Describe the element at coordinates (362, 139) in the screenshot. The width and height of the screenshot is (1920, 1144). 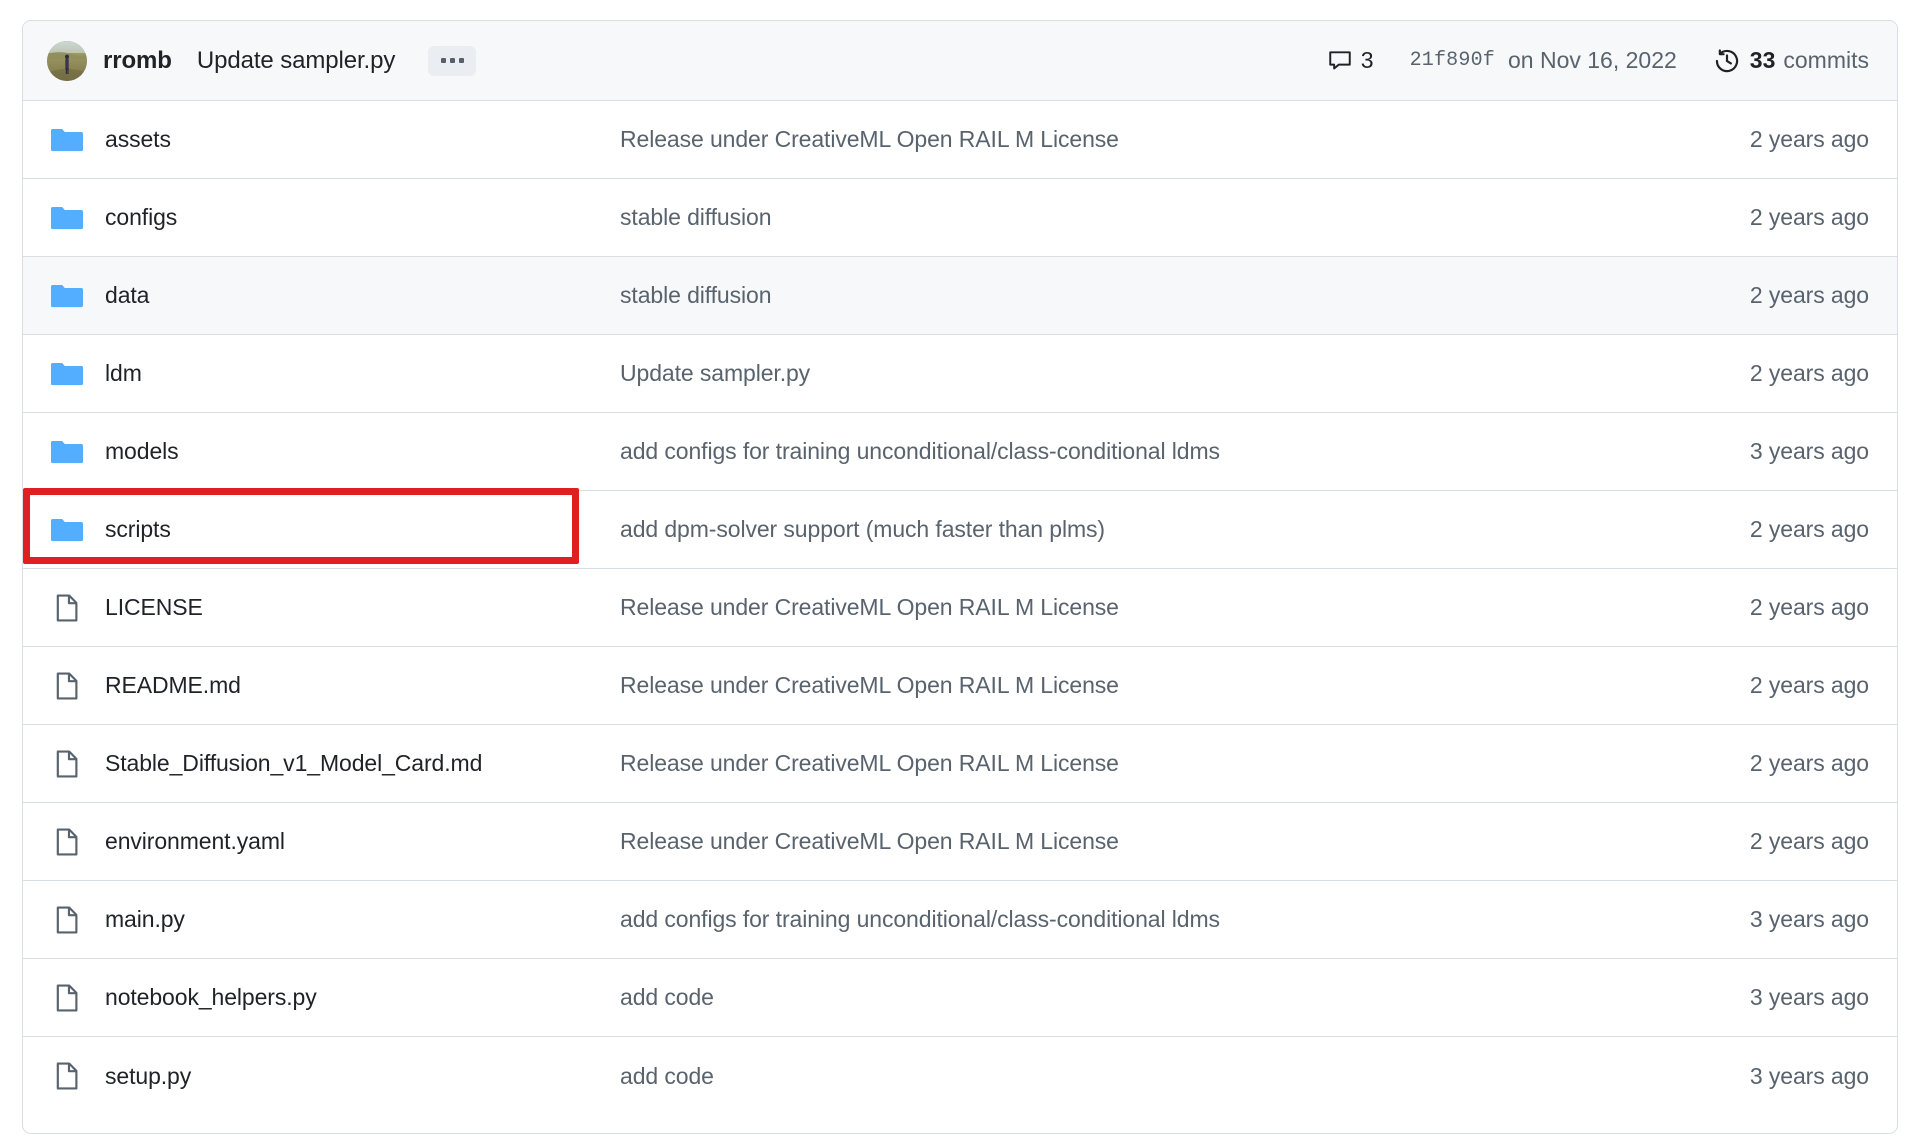
I see `file-name-link: assets` at that location.